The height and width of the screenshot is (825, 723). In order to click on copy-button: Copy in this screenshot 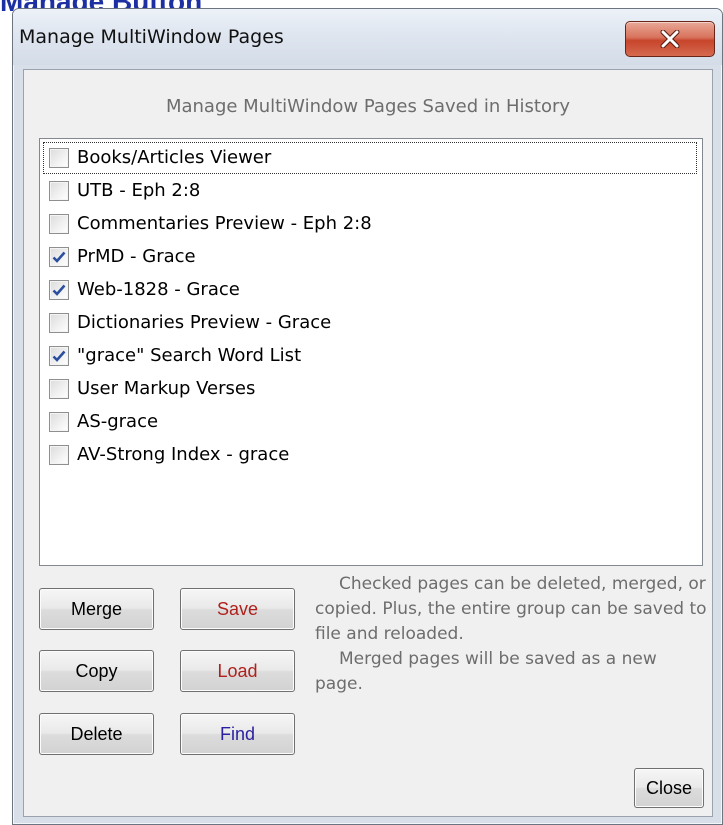, I will do `click(96, 671)`.